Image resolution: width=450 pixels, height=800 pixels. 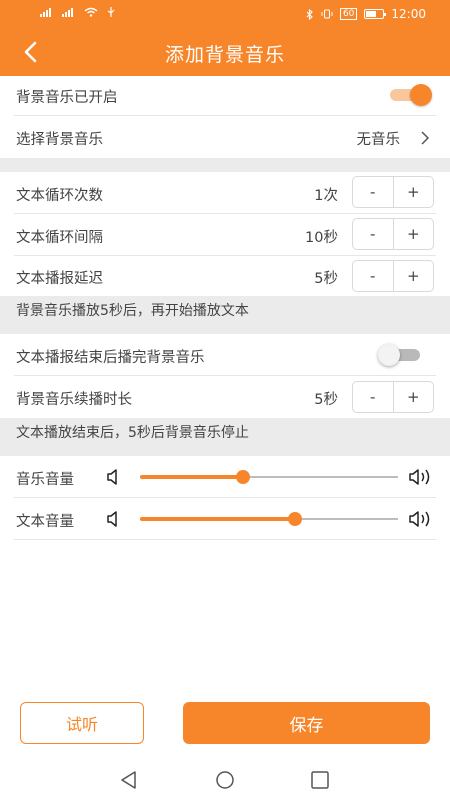 I want to click on system-nav-bar, so click(x=225, y=780).